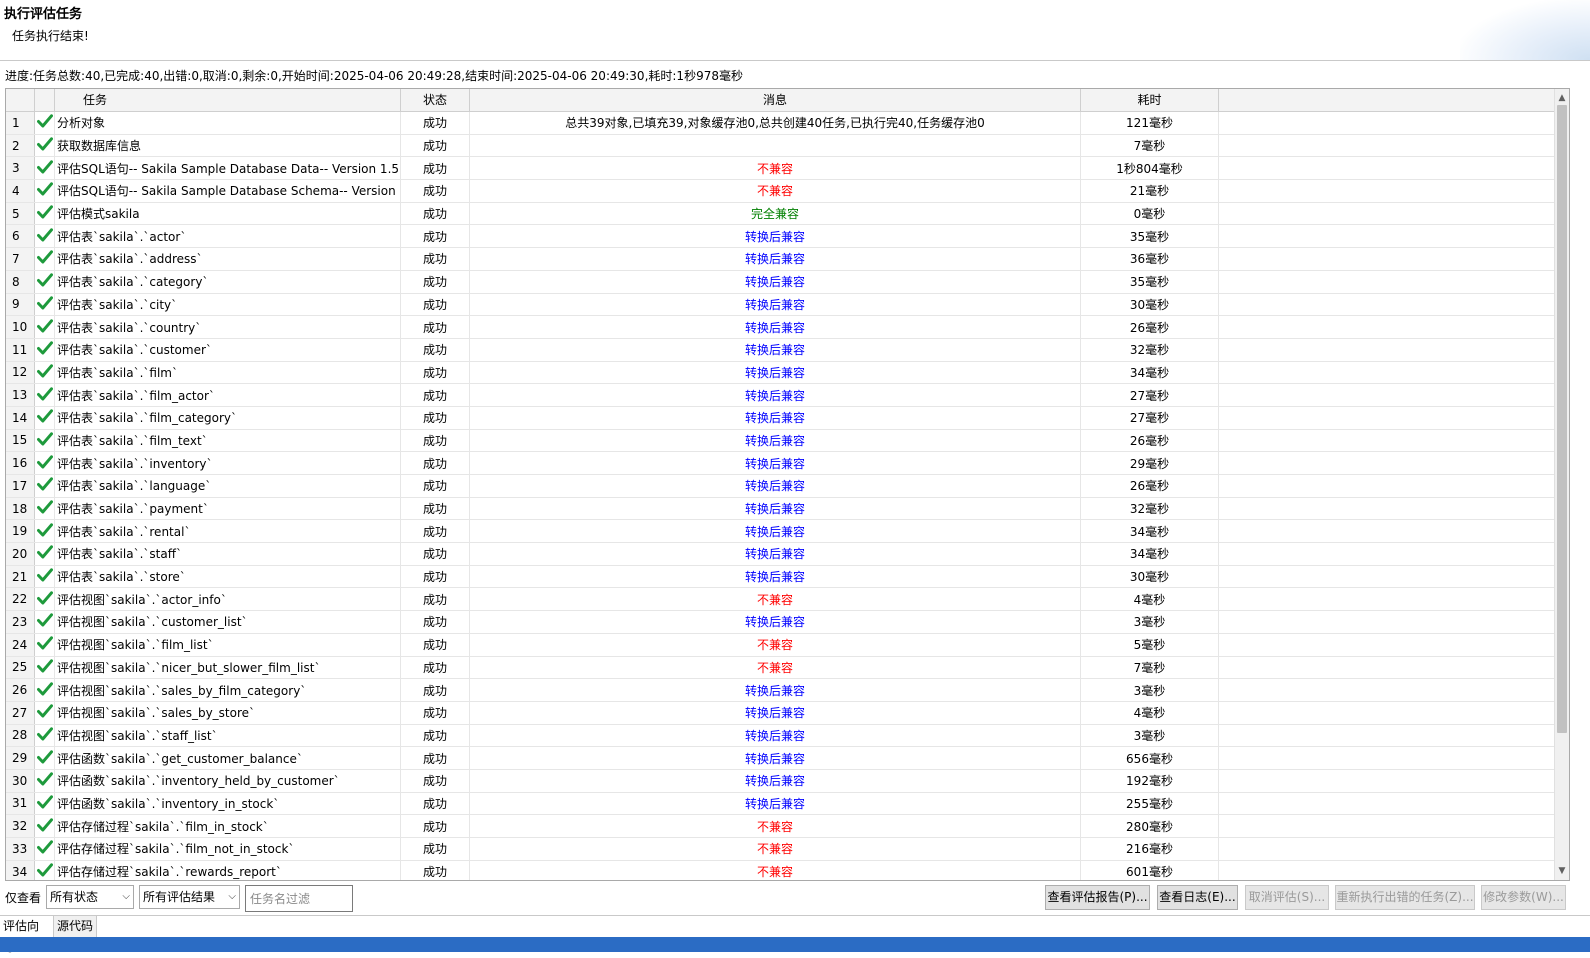  I want to click on table-row: 28 评估视图`sakila`.`staff_list` 成功 转换后兼容 3毫秒, so click(780, 736).